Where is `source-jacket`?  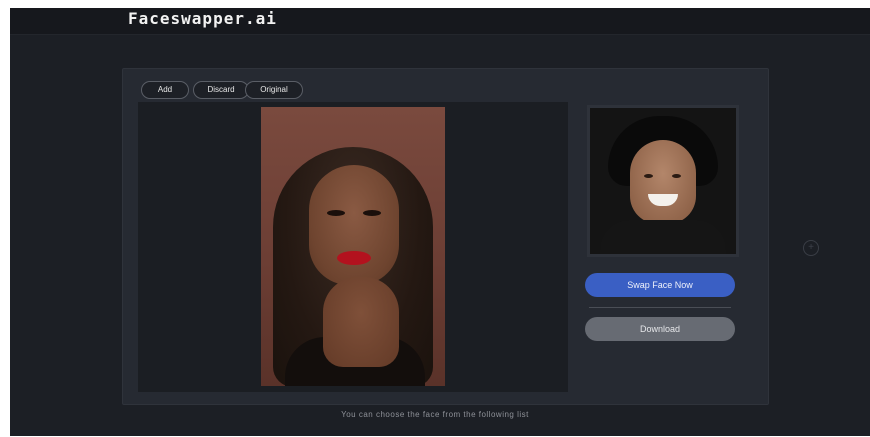
source-jacket is located at coordinates (663, 237).